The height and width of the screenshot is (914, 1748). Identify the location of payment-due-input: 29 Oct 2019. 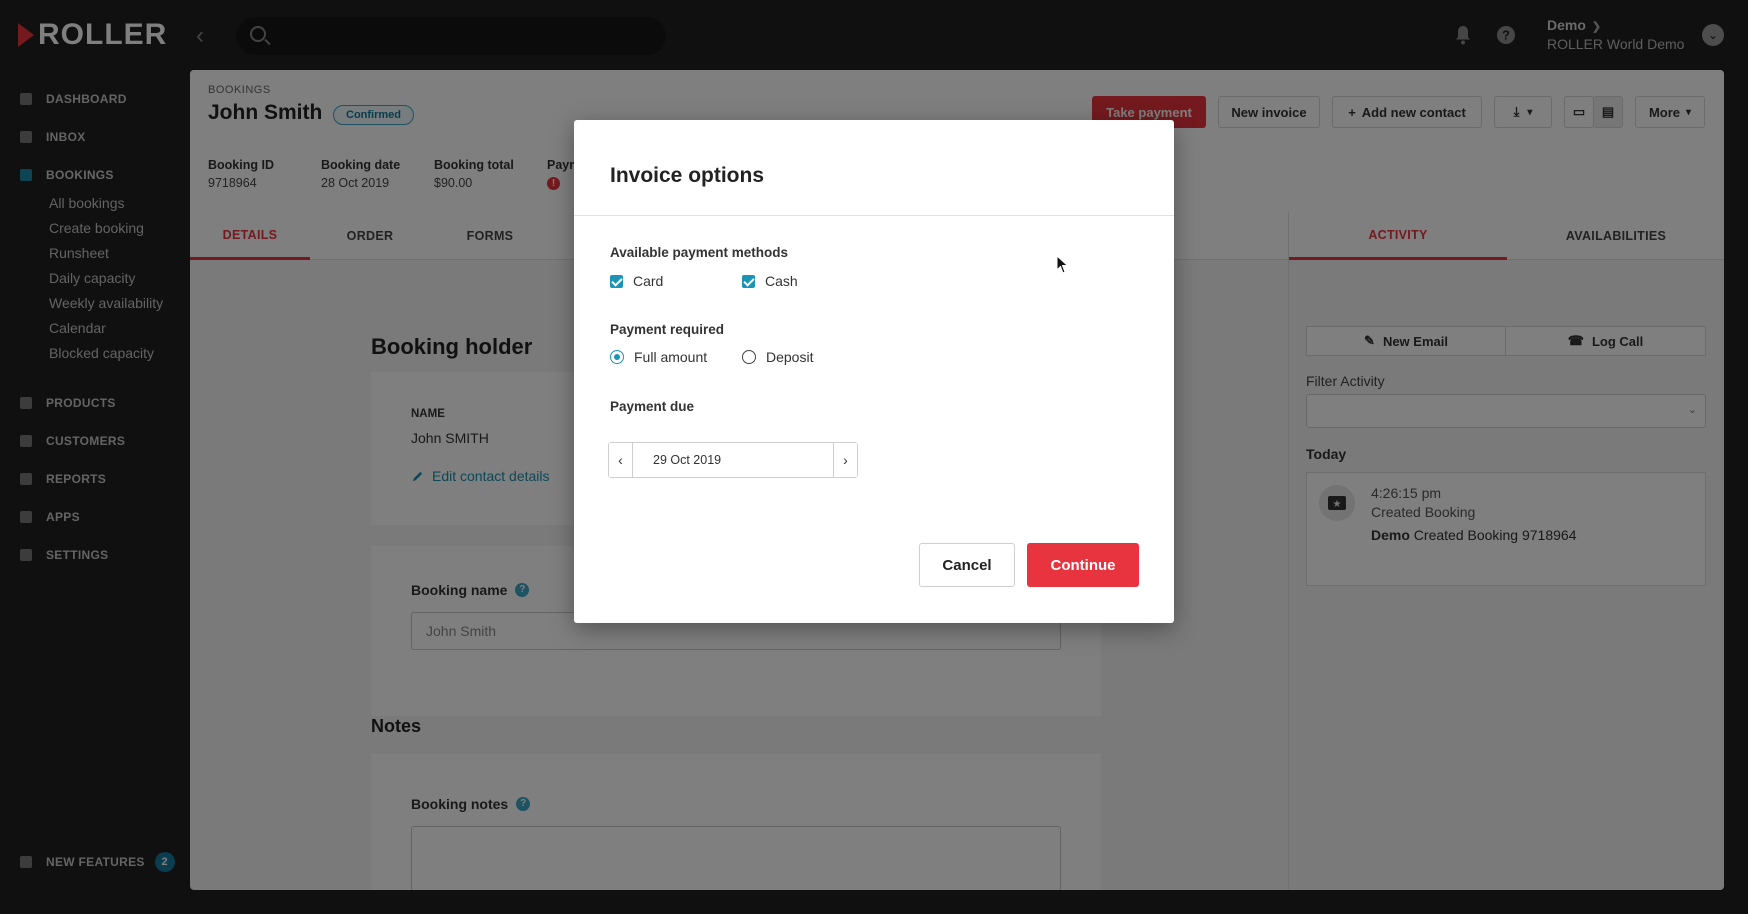
(733, 460).